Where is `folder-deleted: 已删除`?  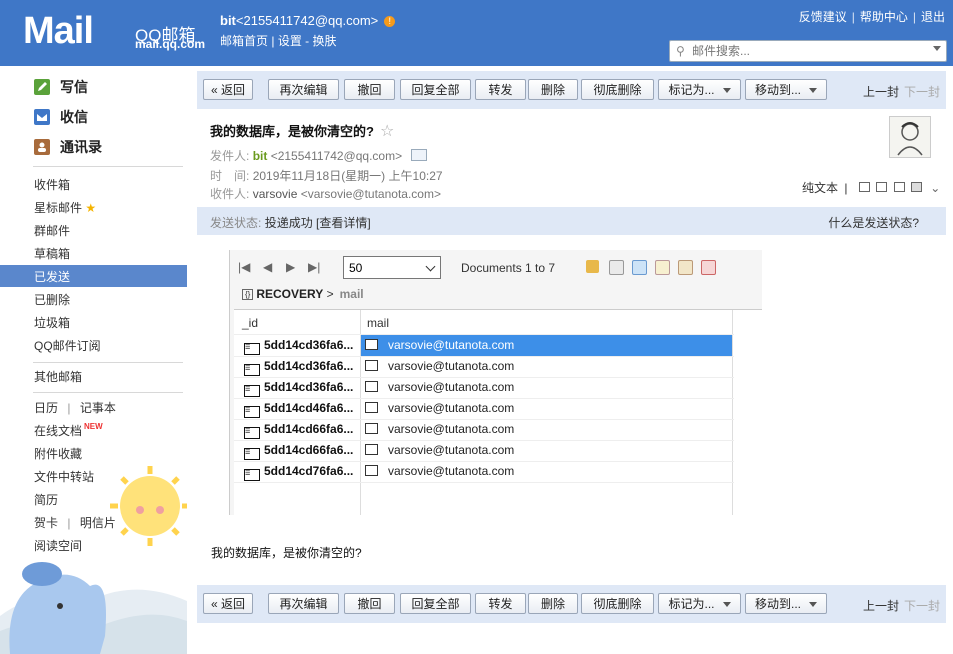
folder-deleted: 已删除 is located at coordinates (52, 299).